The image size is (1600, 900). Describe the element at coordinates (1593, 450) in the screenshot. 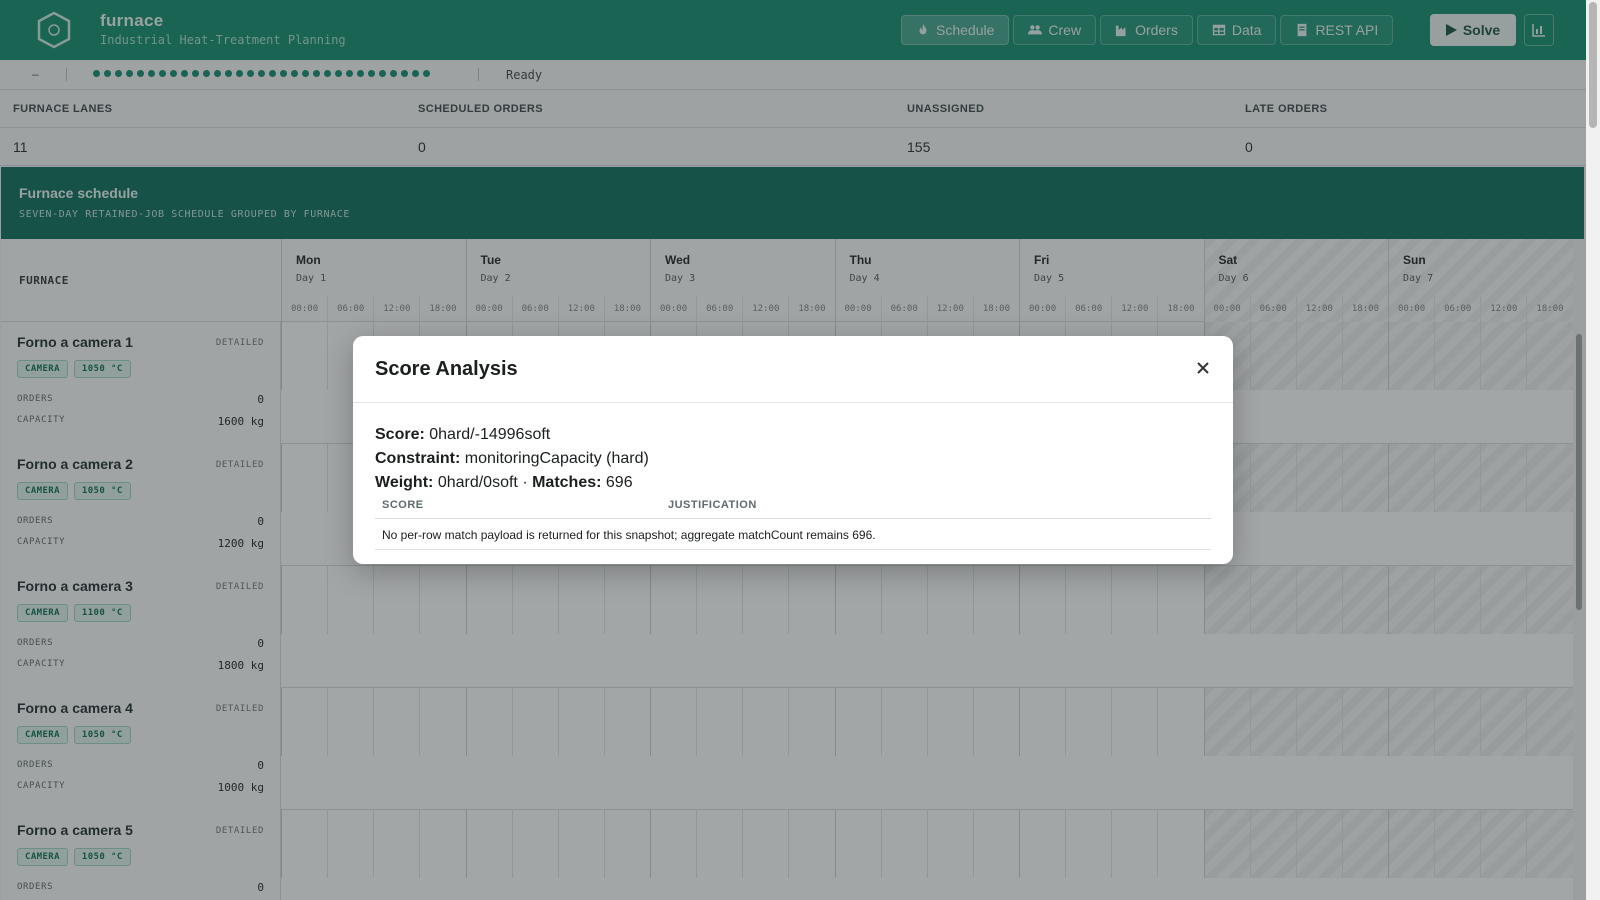

I see `page-scrollbar` at that location.